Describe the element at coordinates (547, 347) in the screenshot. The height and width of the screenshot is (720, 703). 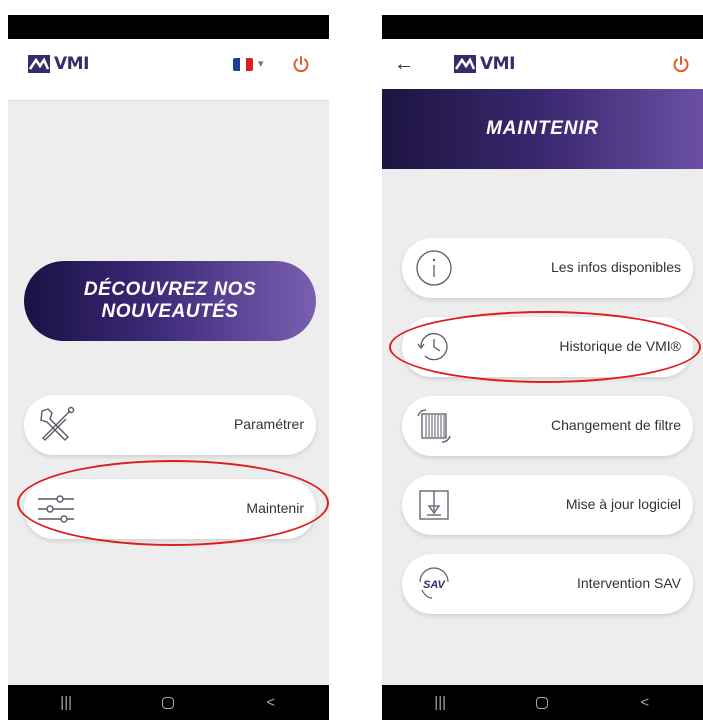
I see `menu-item-historique: Historique de VMI®` at that location.